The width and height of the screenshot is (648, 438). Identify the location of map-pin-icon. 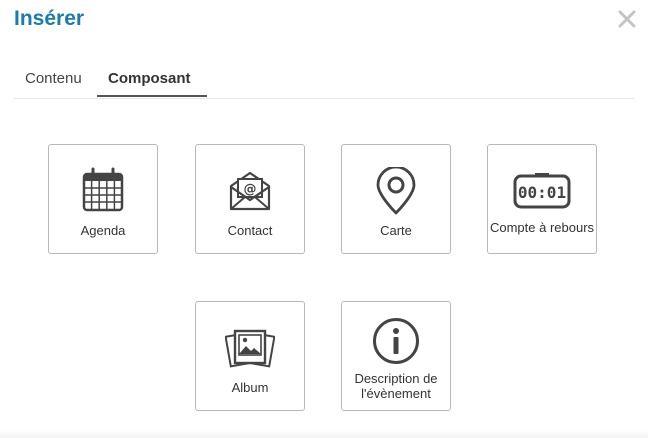
(396, 192).